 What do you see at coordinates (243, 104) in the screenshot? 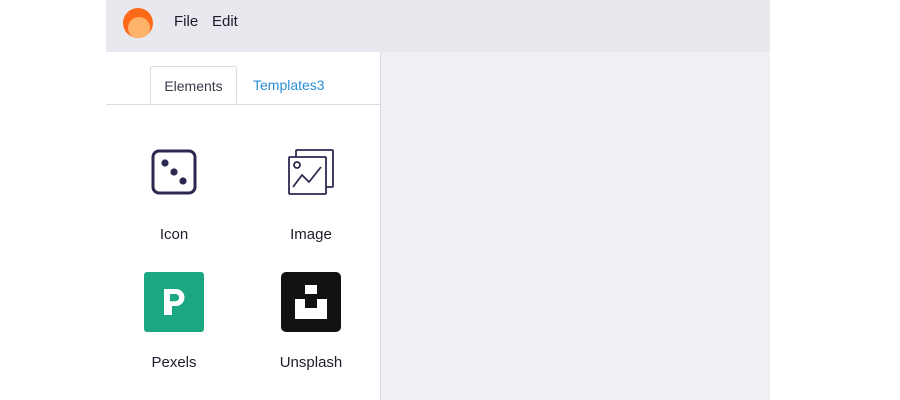
I see `tabs-divider` at bounding box center [243, 104].